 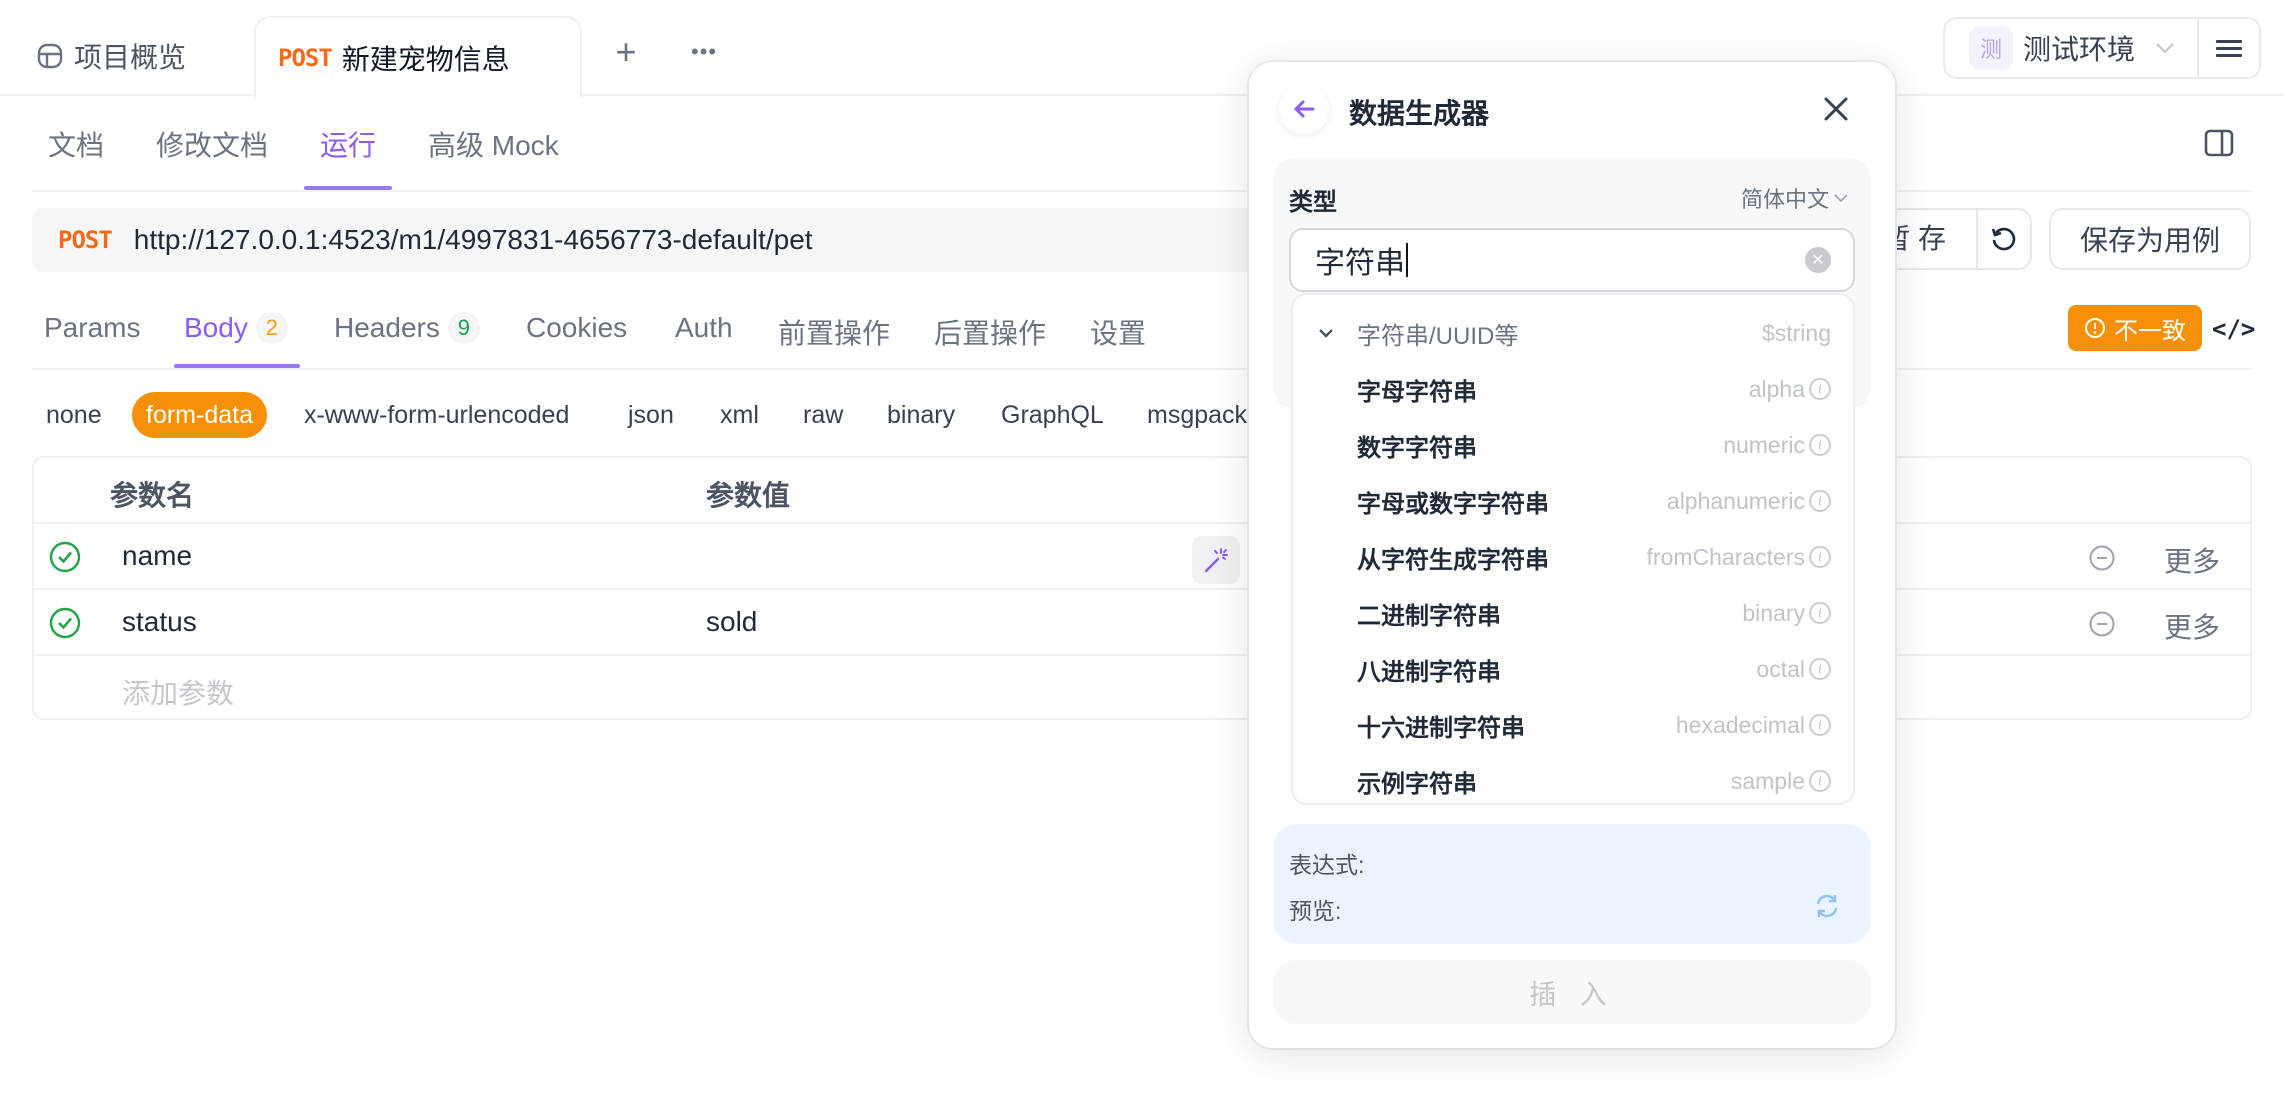 I want to click on column-value-header: 参数值, so click(x=748, y=495).